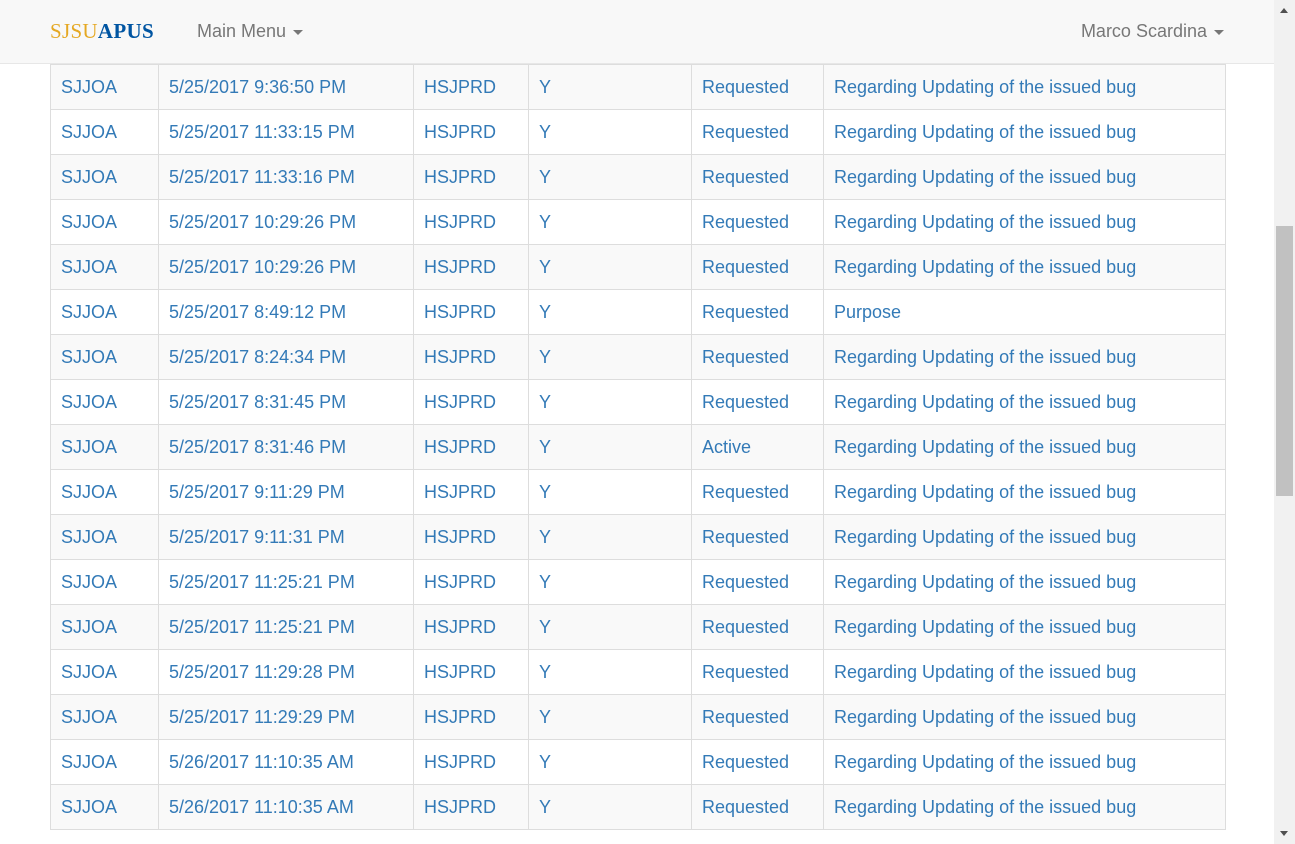 The image size is (1295, 844). Describe the element at coordinates (286, 177) in the screenshot. I see `cell-date-link: 5/25/2017 11:33:16 PM` at that location.